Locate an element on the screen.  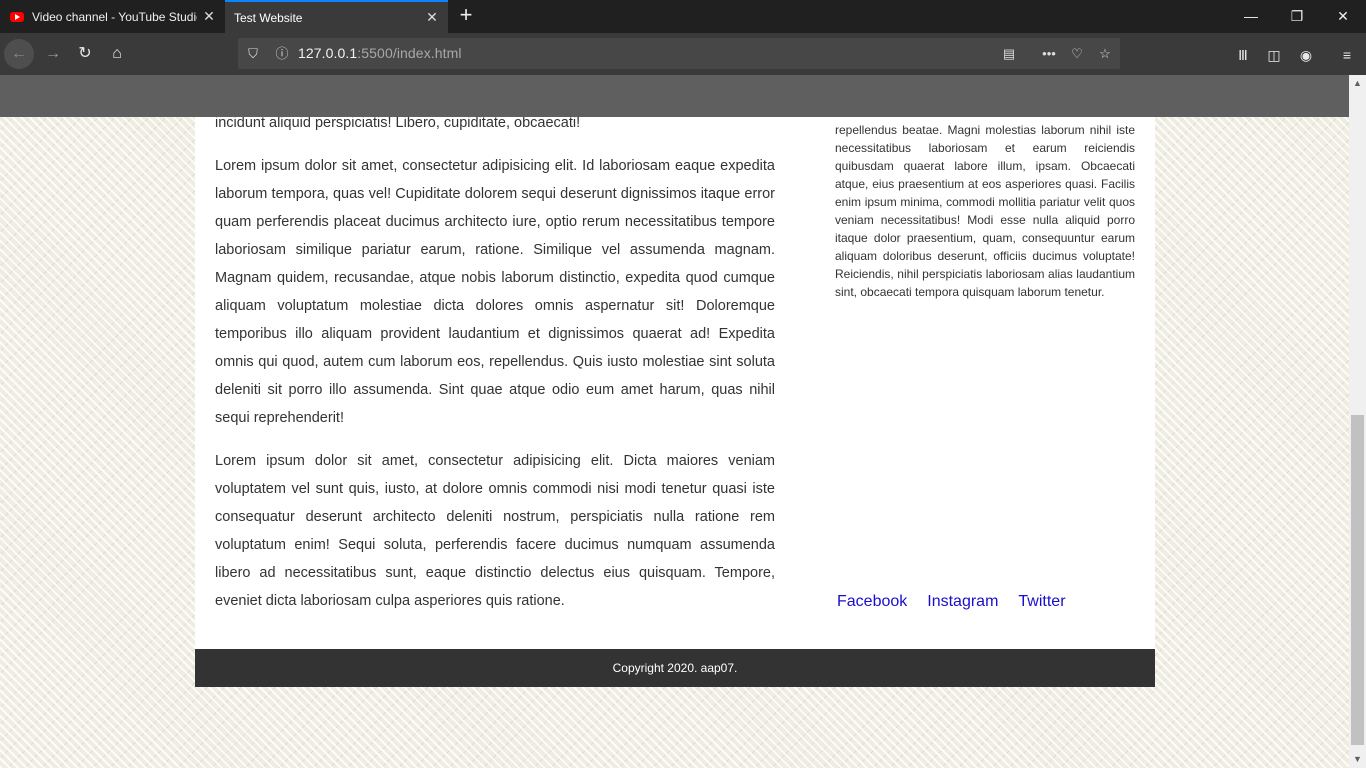
page-actions-icon: ••• is located at coordinates (1049, 54).